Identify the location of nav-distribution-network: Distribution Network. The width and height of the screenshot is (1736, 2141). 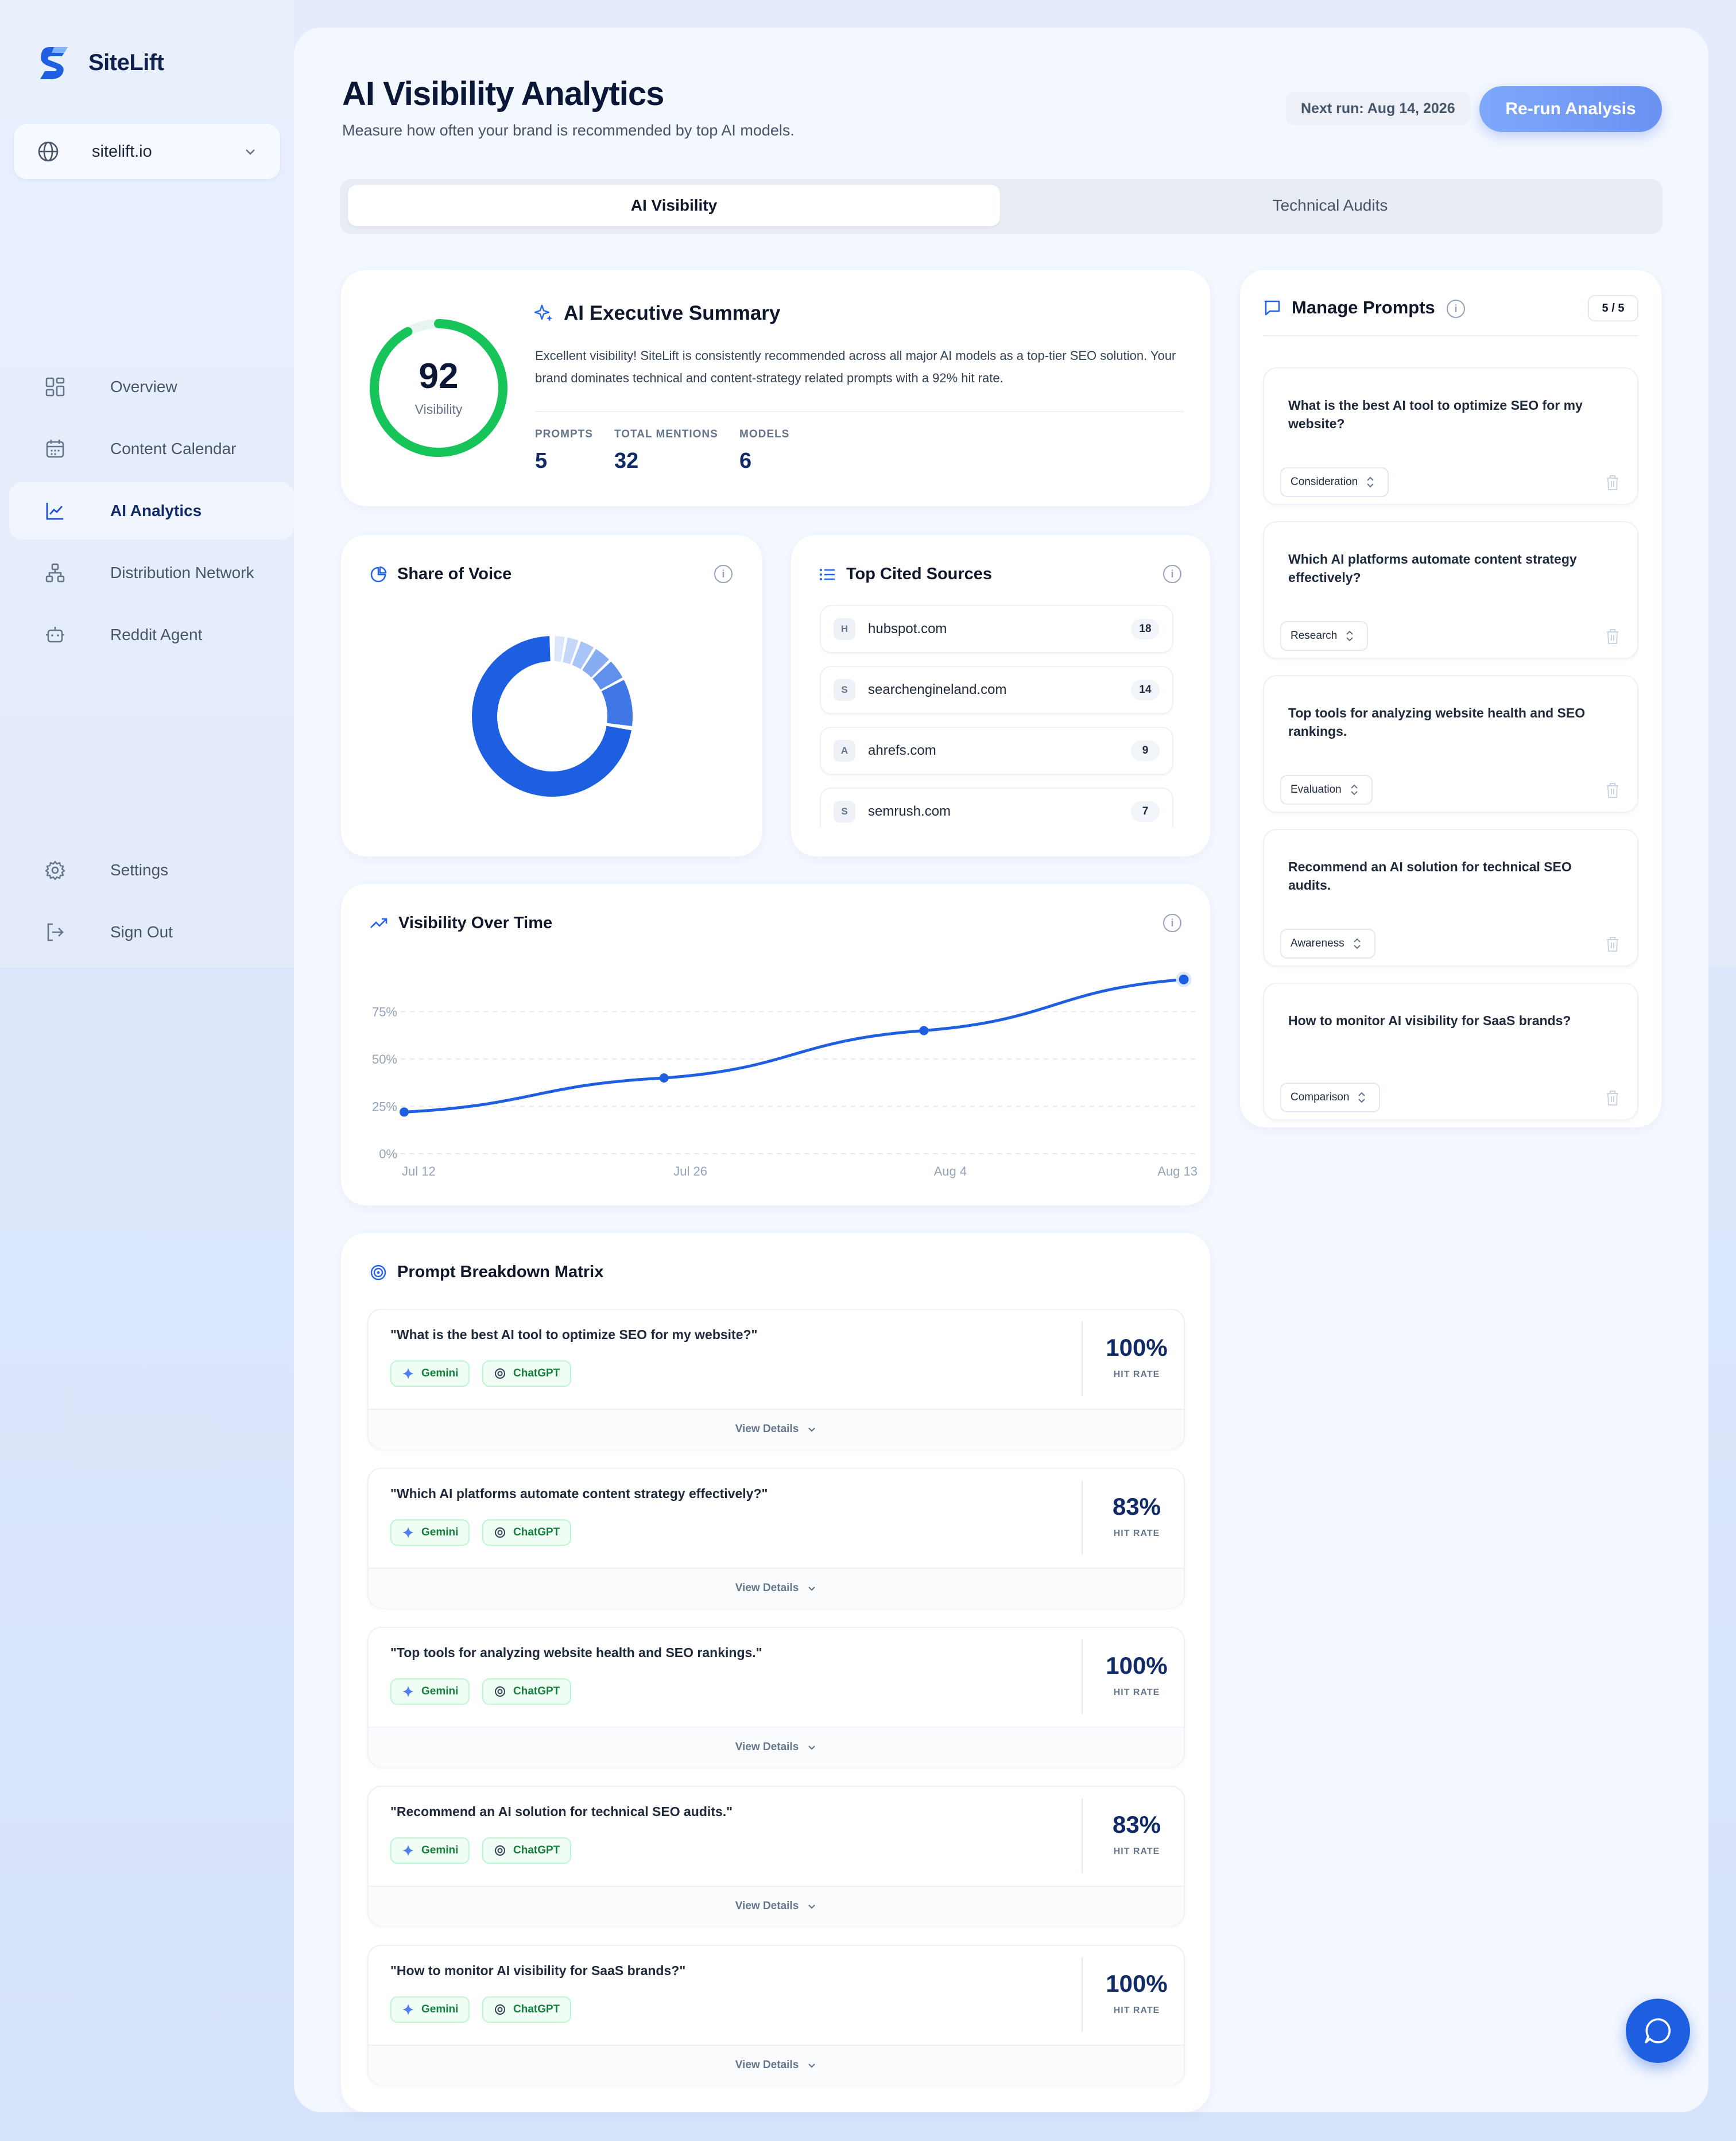
(151, 573).